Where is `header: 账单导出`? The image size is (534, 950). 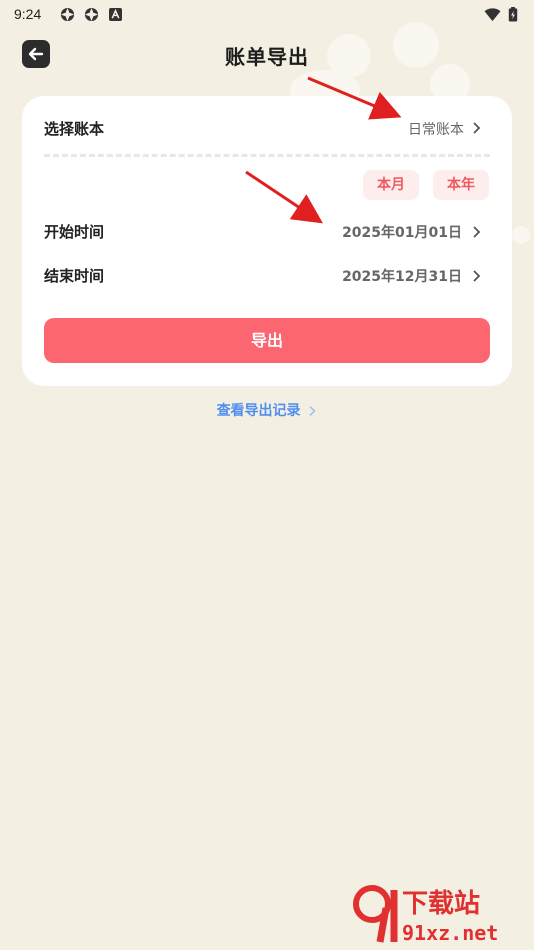
header: 账单导出 is located at coordinates (267, 54).